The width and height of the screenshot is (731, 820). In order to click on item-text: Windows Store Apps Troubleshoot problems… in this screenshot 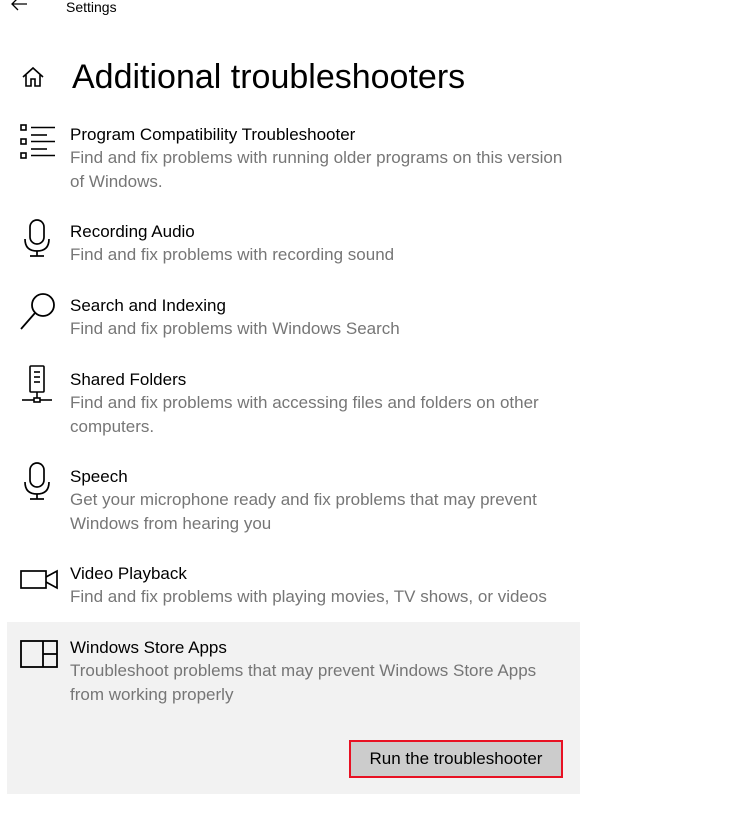, I will do `click(320, 672)`.